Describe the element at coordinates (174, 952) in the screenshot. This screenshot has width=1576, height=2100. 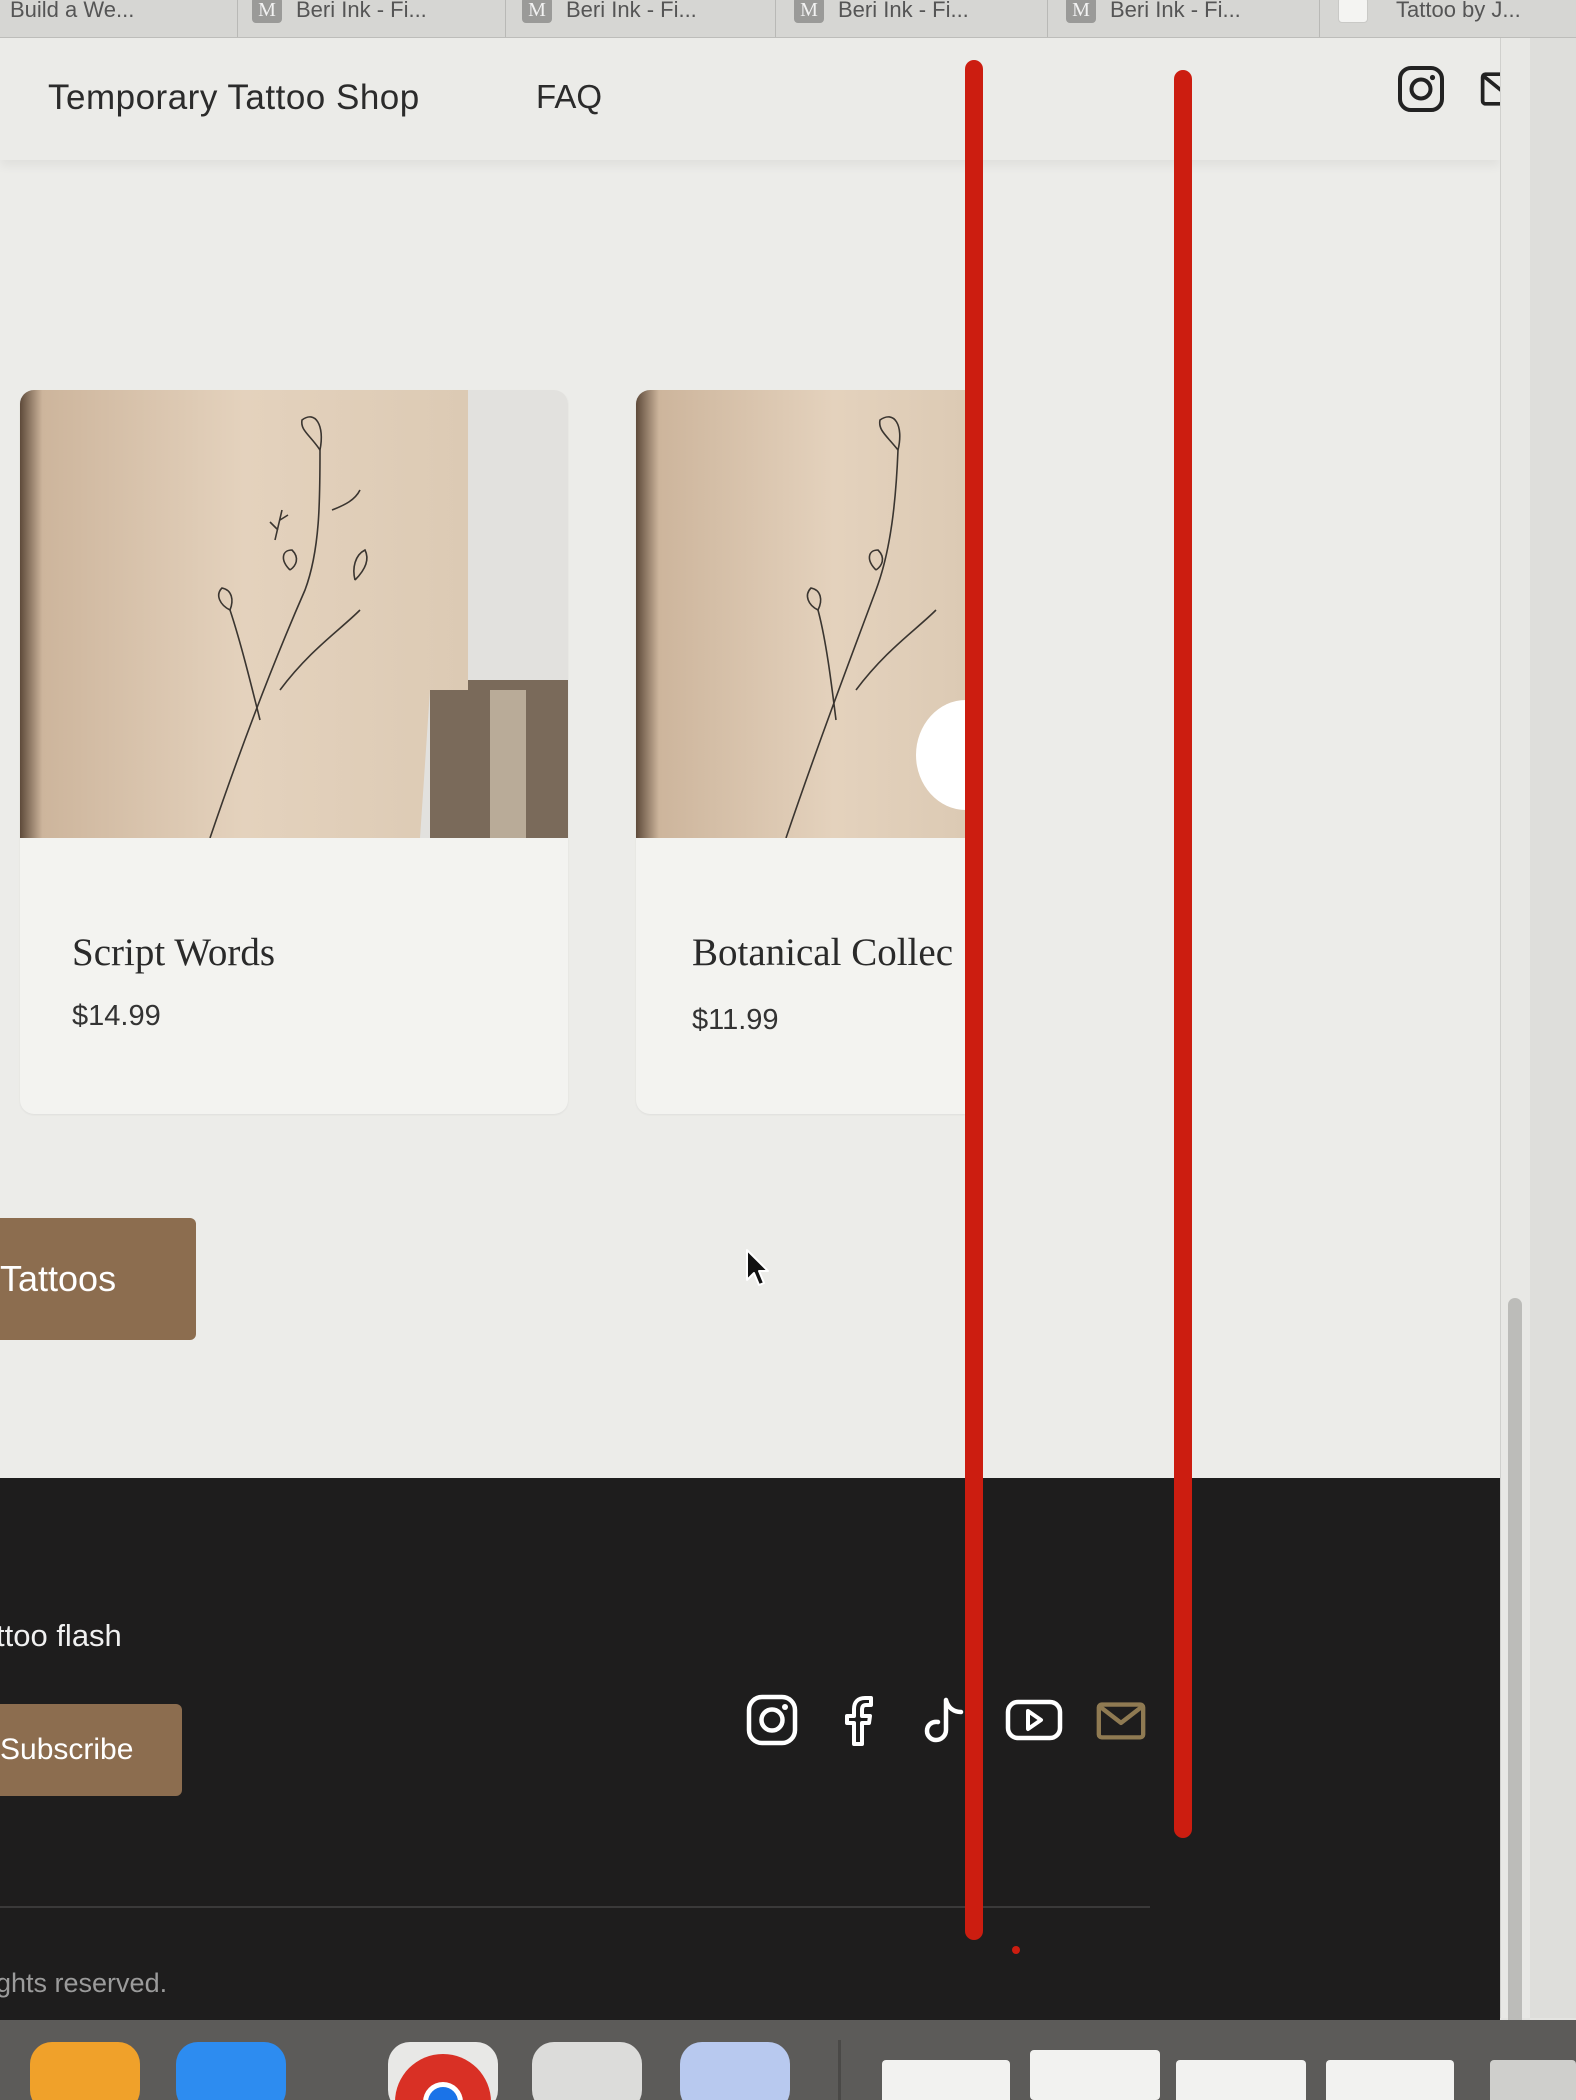
I see `product-title: Script Words` at that location.